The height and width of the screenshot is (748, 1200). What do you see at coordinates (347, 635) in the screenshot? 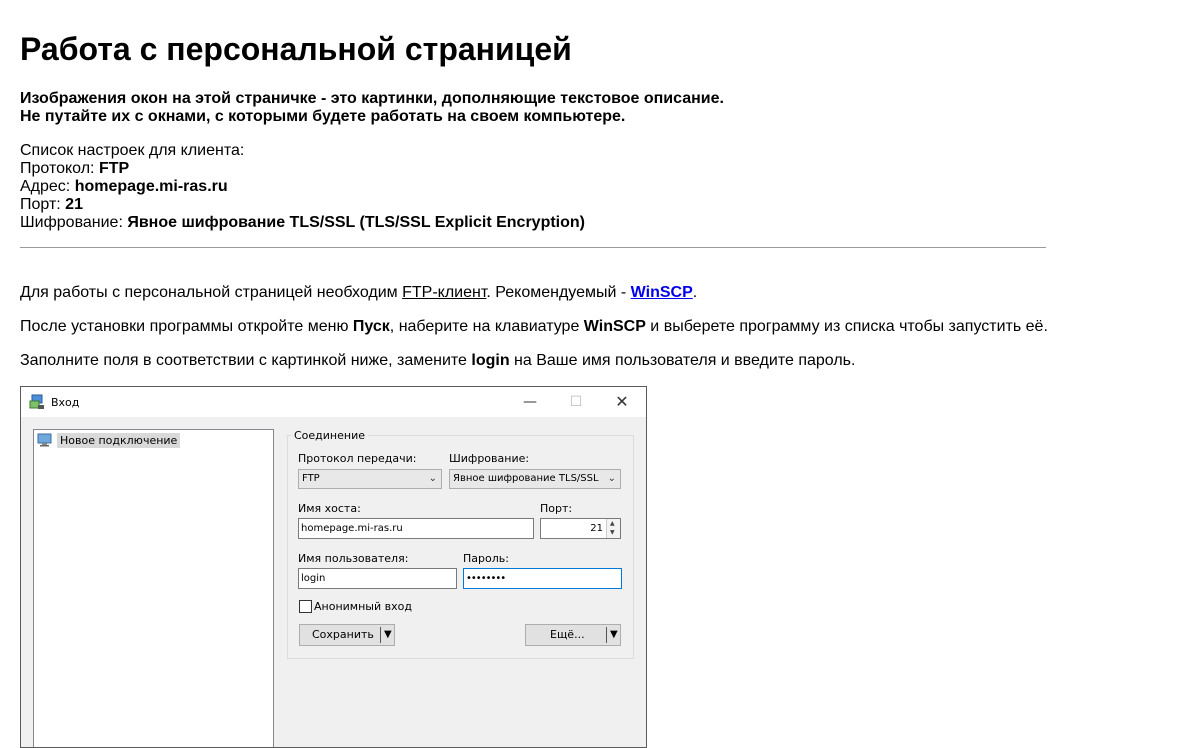
I see `save-button: Сохранить ▼` at bounding box center [347, 635].